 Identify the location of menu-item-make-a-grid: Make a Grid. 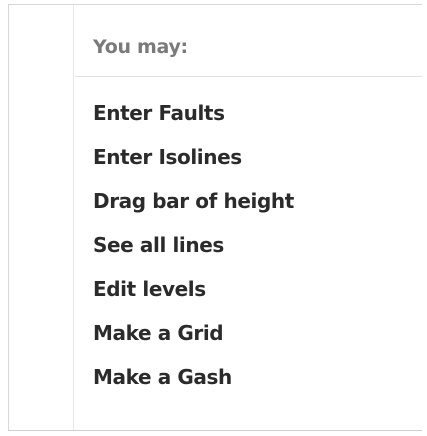
(248, 333).